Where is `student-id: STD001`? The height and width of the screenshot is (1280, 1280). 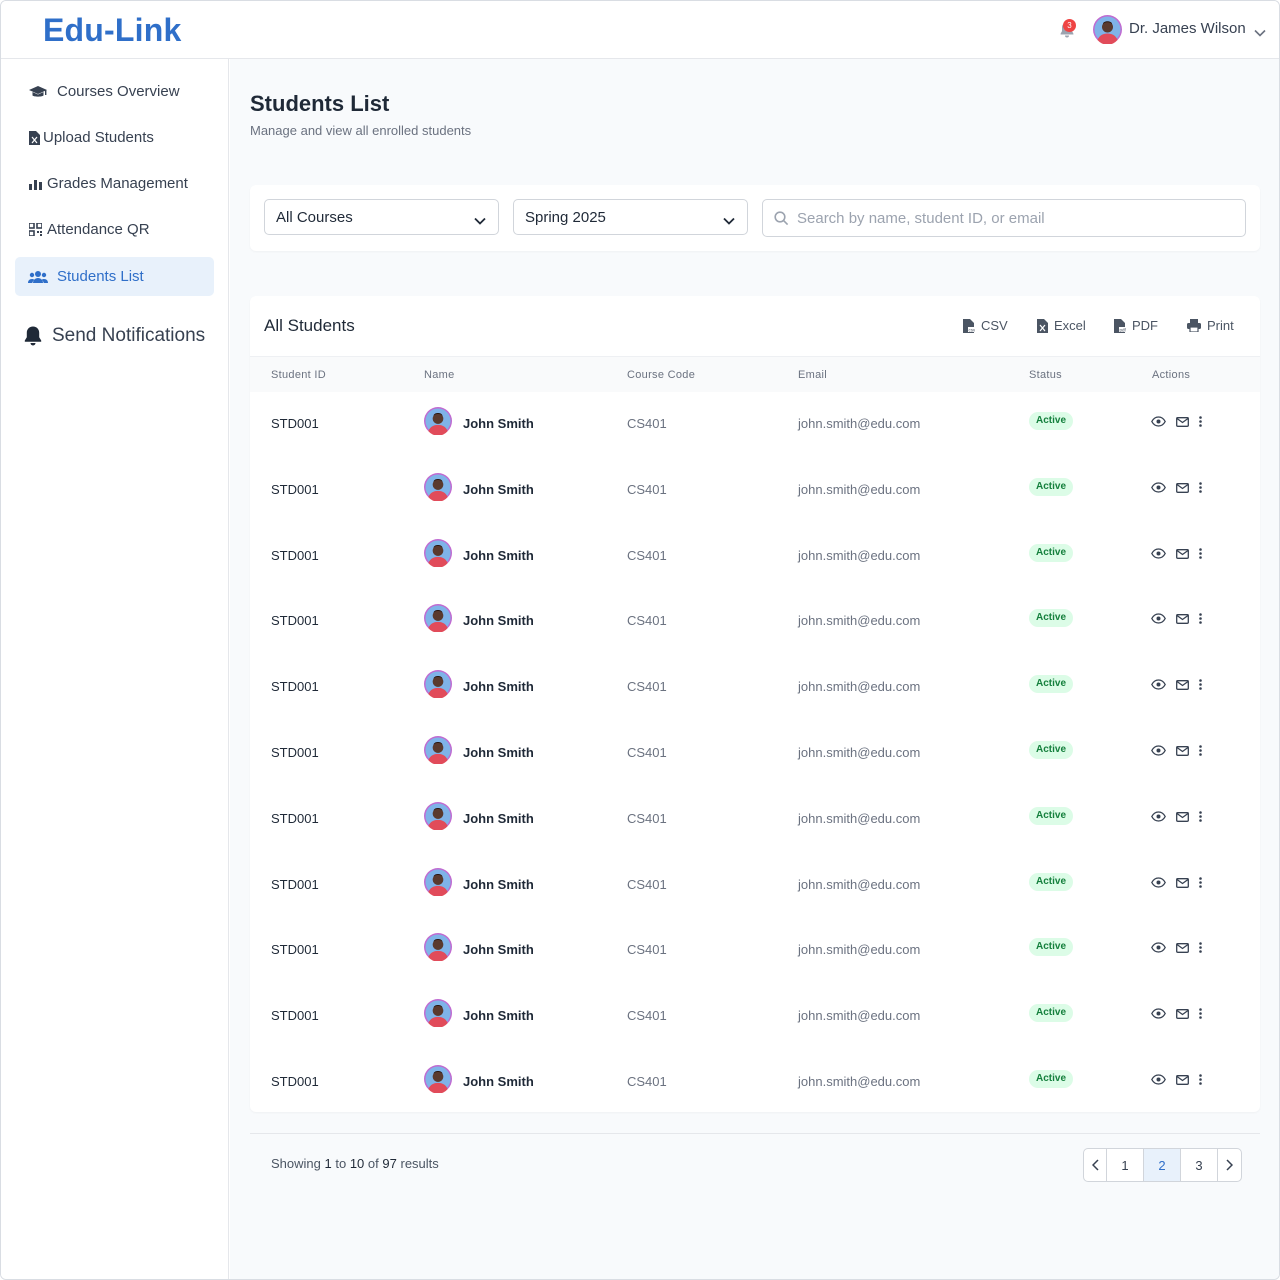 student-id: STD001 is located at coordinates (295, 687).